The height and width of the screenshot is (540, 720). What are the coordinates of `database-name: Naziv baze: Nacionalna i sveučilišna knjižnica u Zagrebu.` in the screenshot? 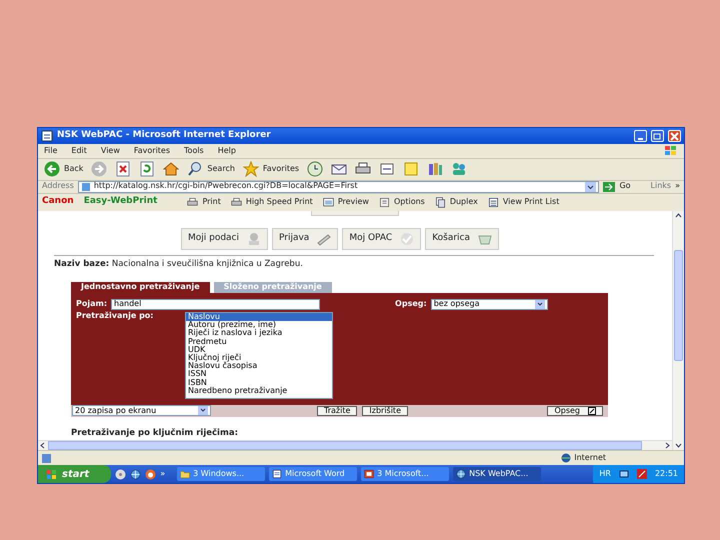 It's located at (179, 265).